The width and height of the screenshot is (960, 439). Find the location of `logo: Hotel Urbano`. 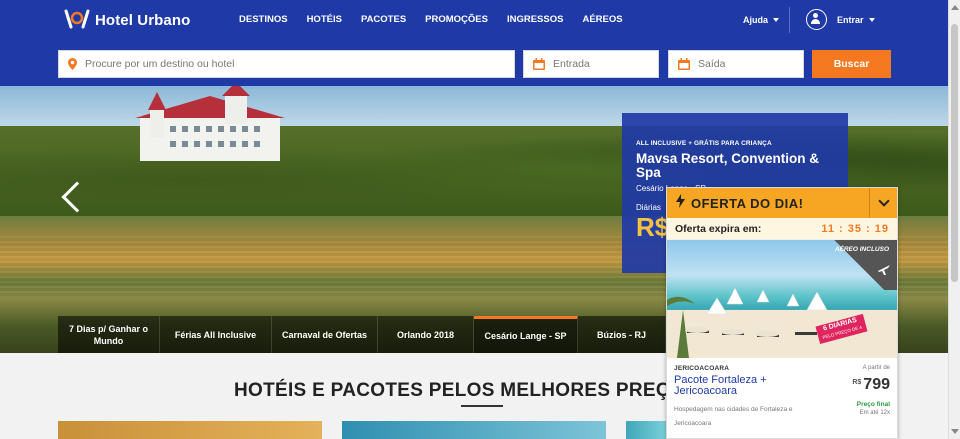

logo: Hotel Urbano is located at coordinates (127, 20).